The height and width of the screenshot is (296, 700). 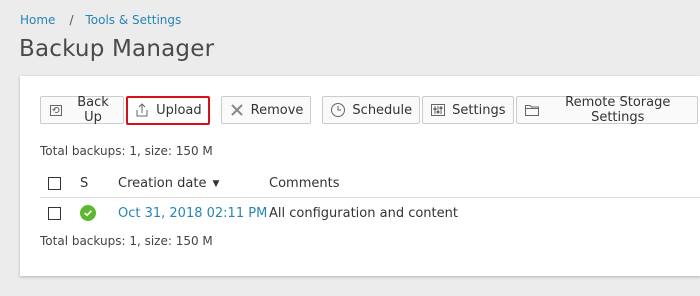 I want to click on sort-down-icon: ▼, so click(x=216, y=183).